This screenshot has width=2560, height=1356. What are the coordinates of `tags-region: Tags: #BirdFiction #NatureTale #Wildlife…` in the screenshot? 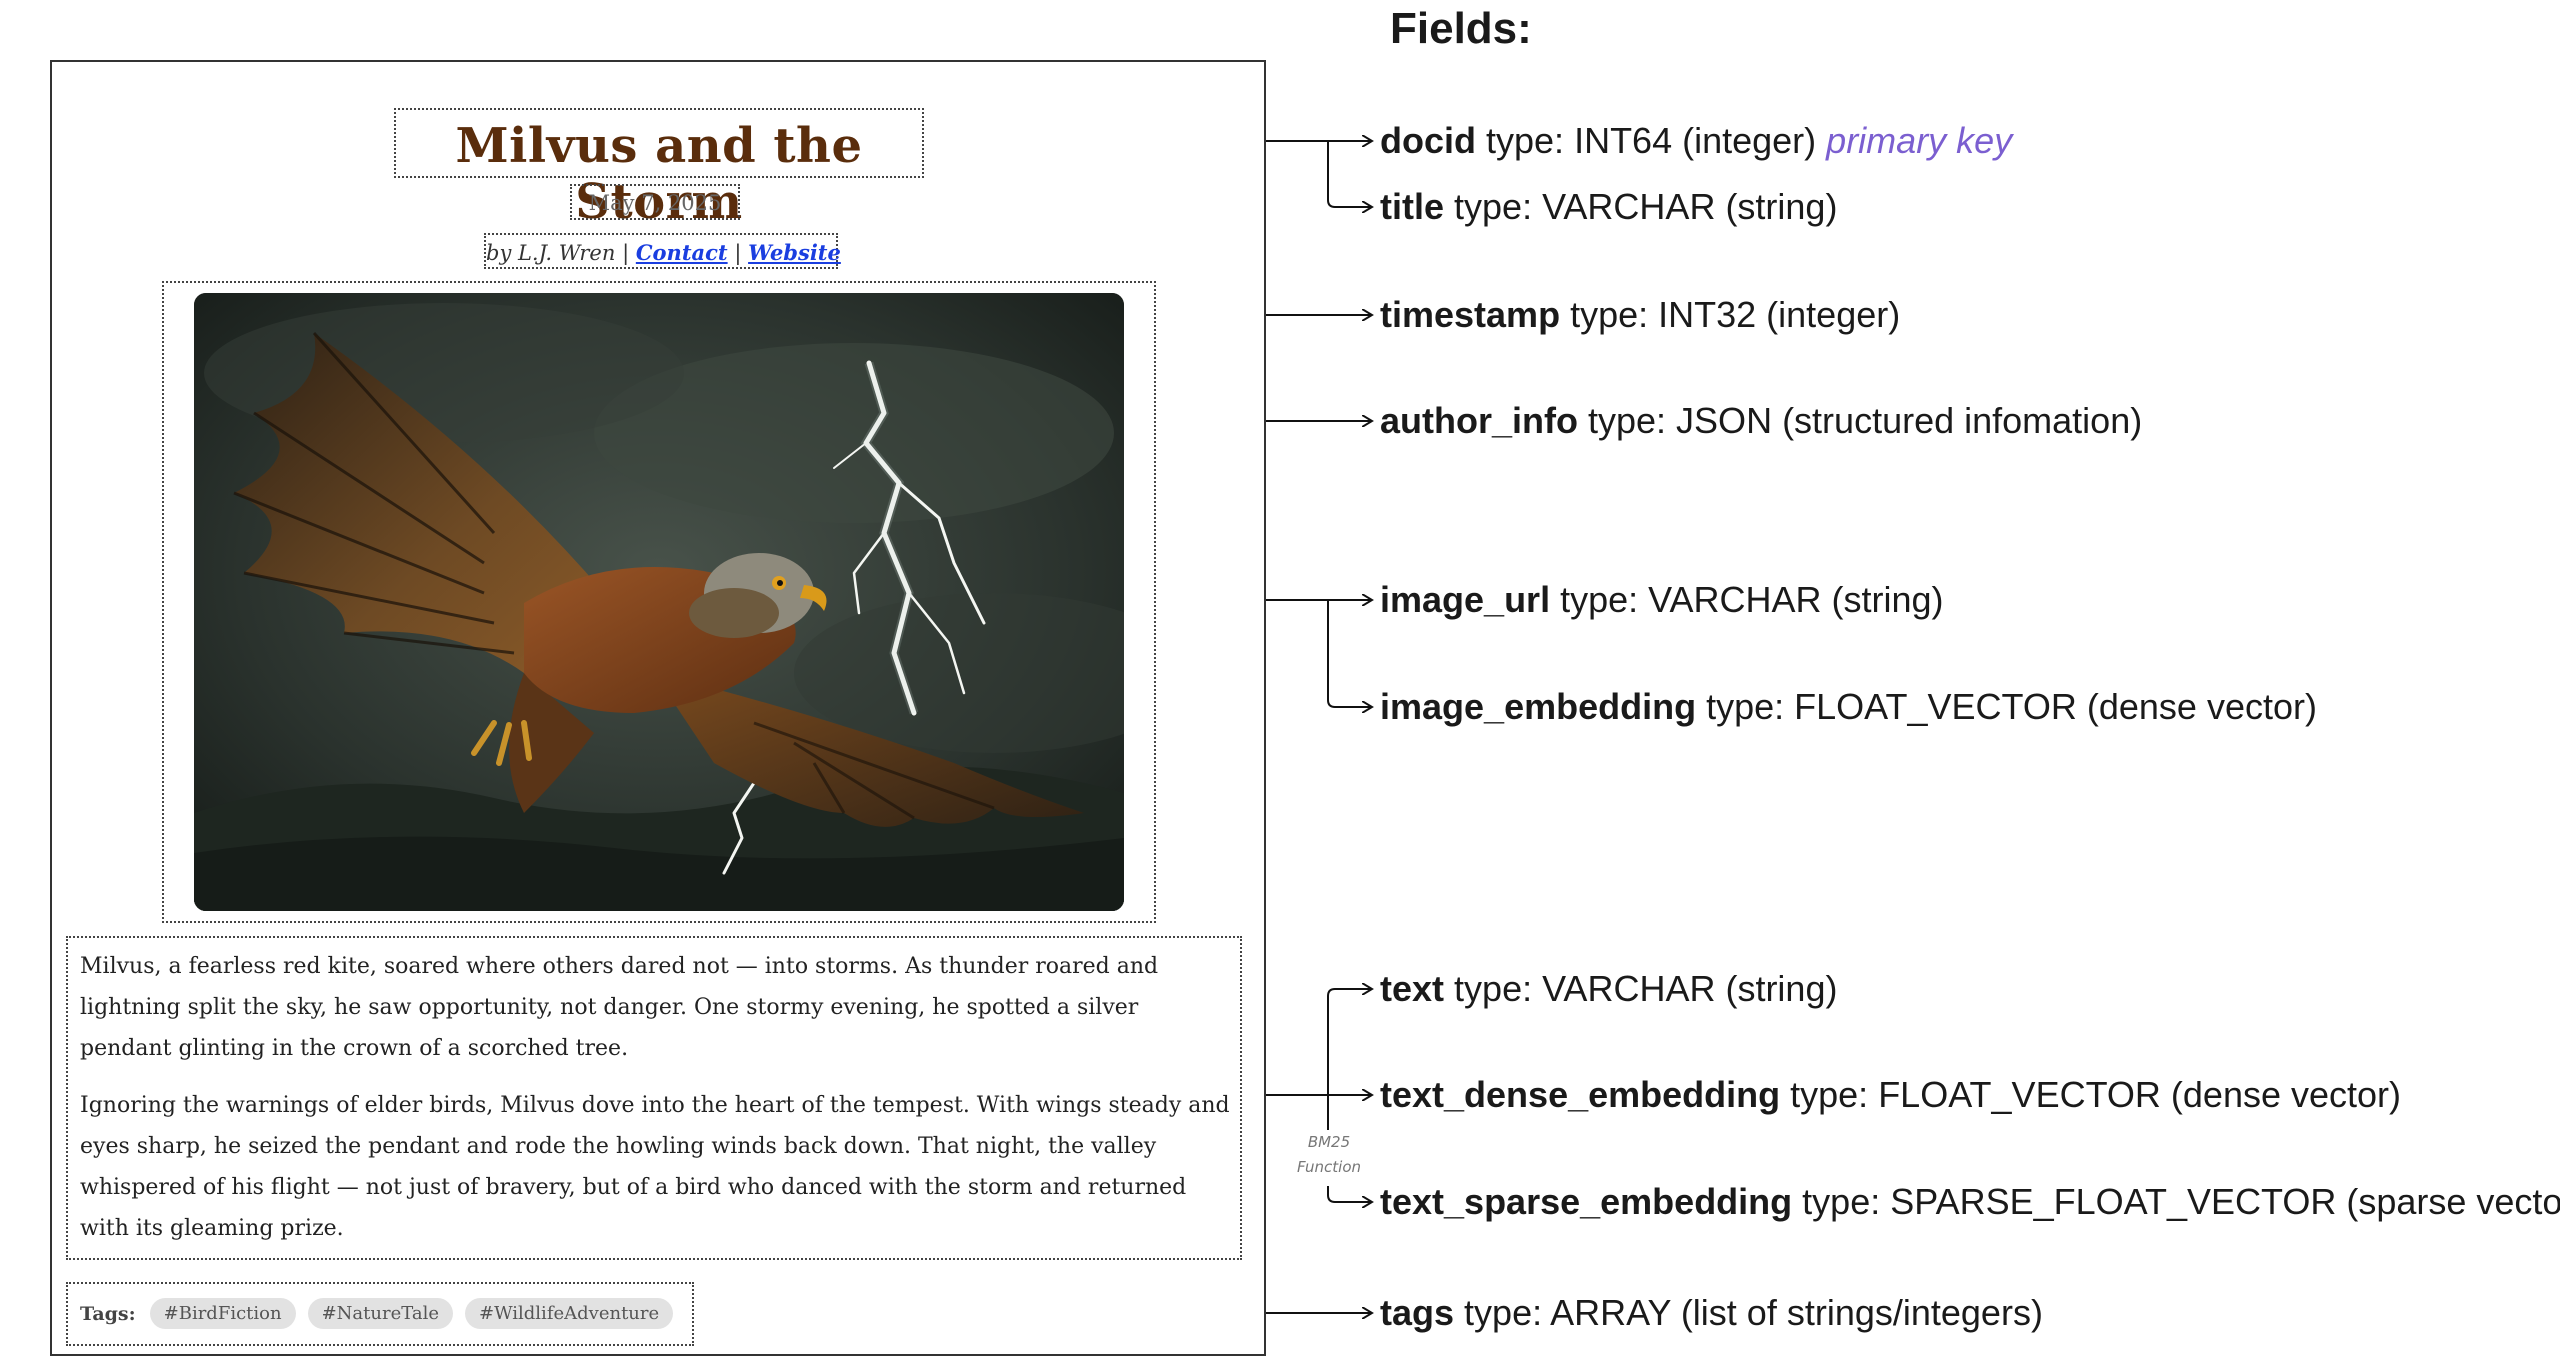 It's located at (380, 1314).